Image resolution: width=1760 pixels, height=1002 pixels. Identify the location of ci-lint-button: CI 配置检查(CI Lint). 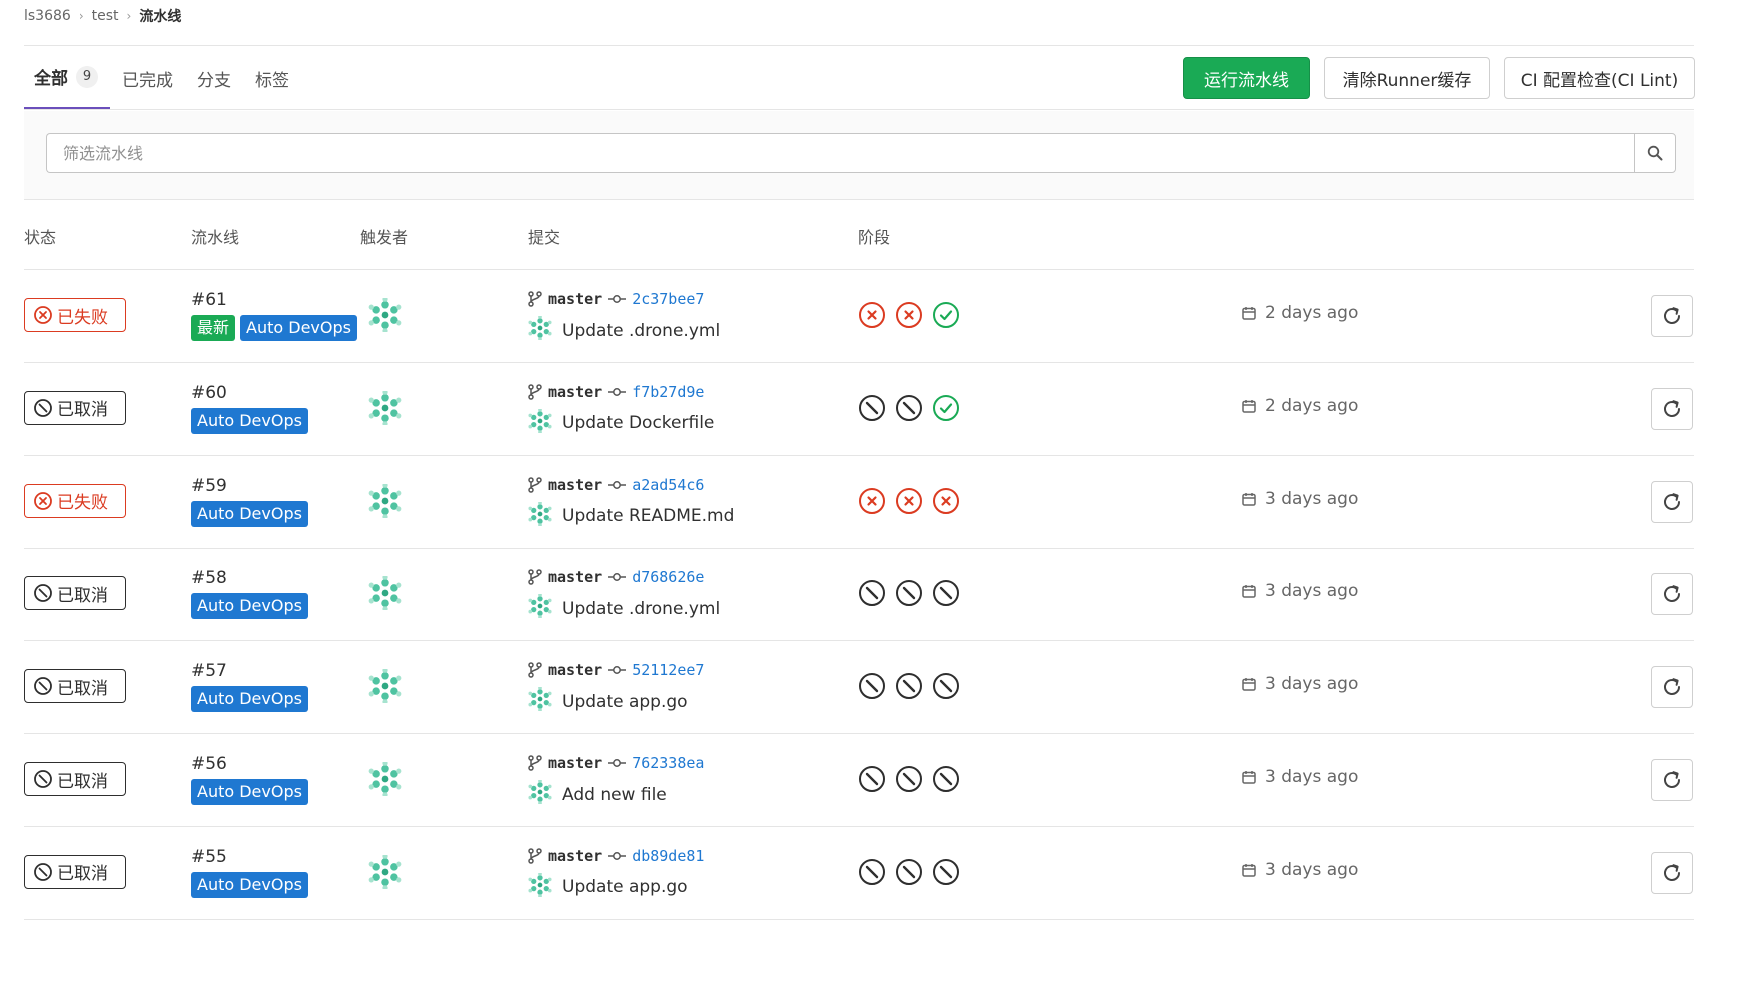
(1599, 78).